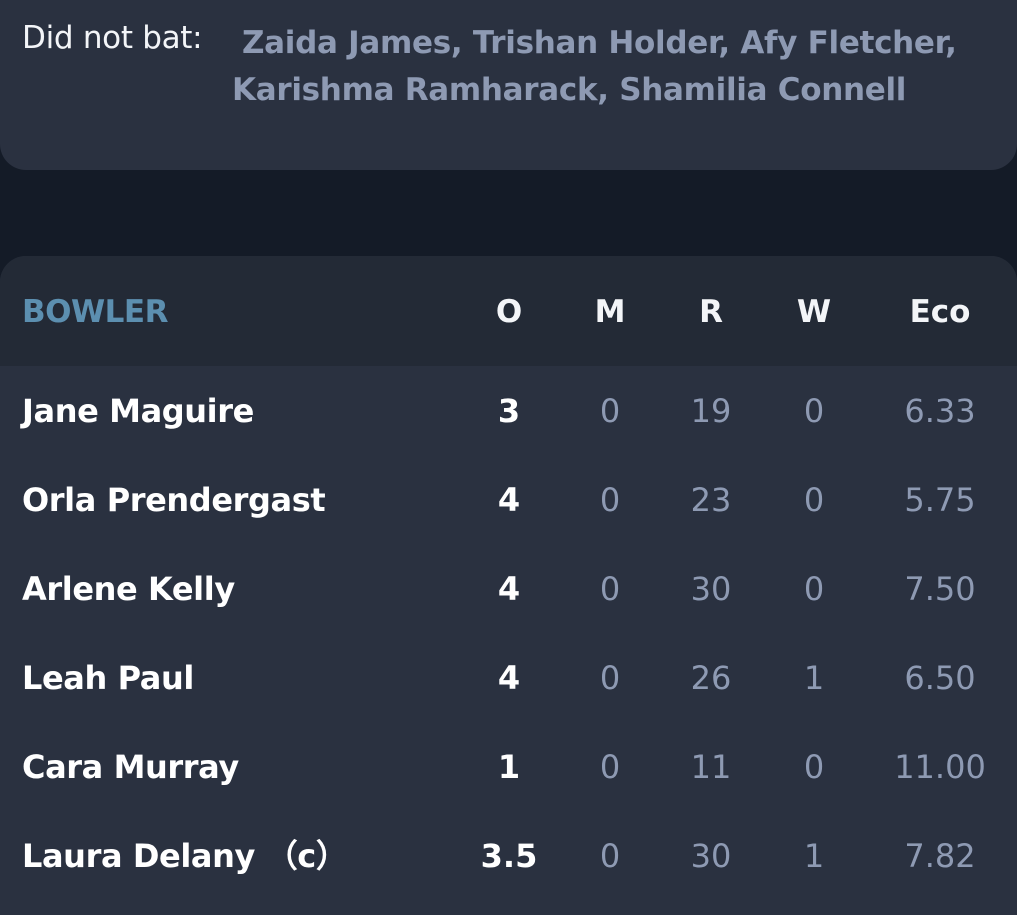  What do you see at coordinates (711, 312) in the screenshot?
I see `header-runs: R` at bounding box center [711, 312].